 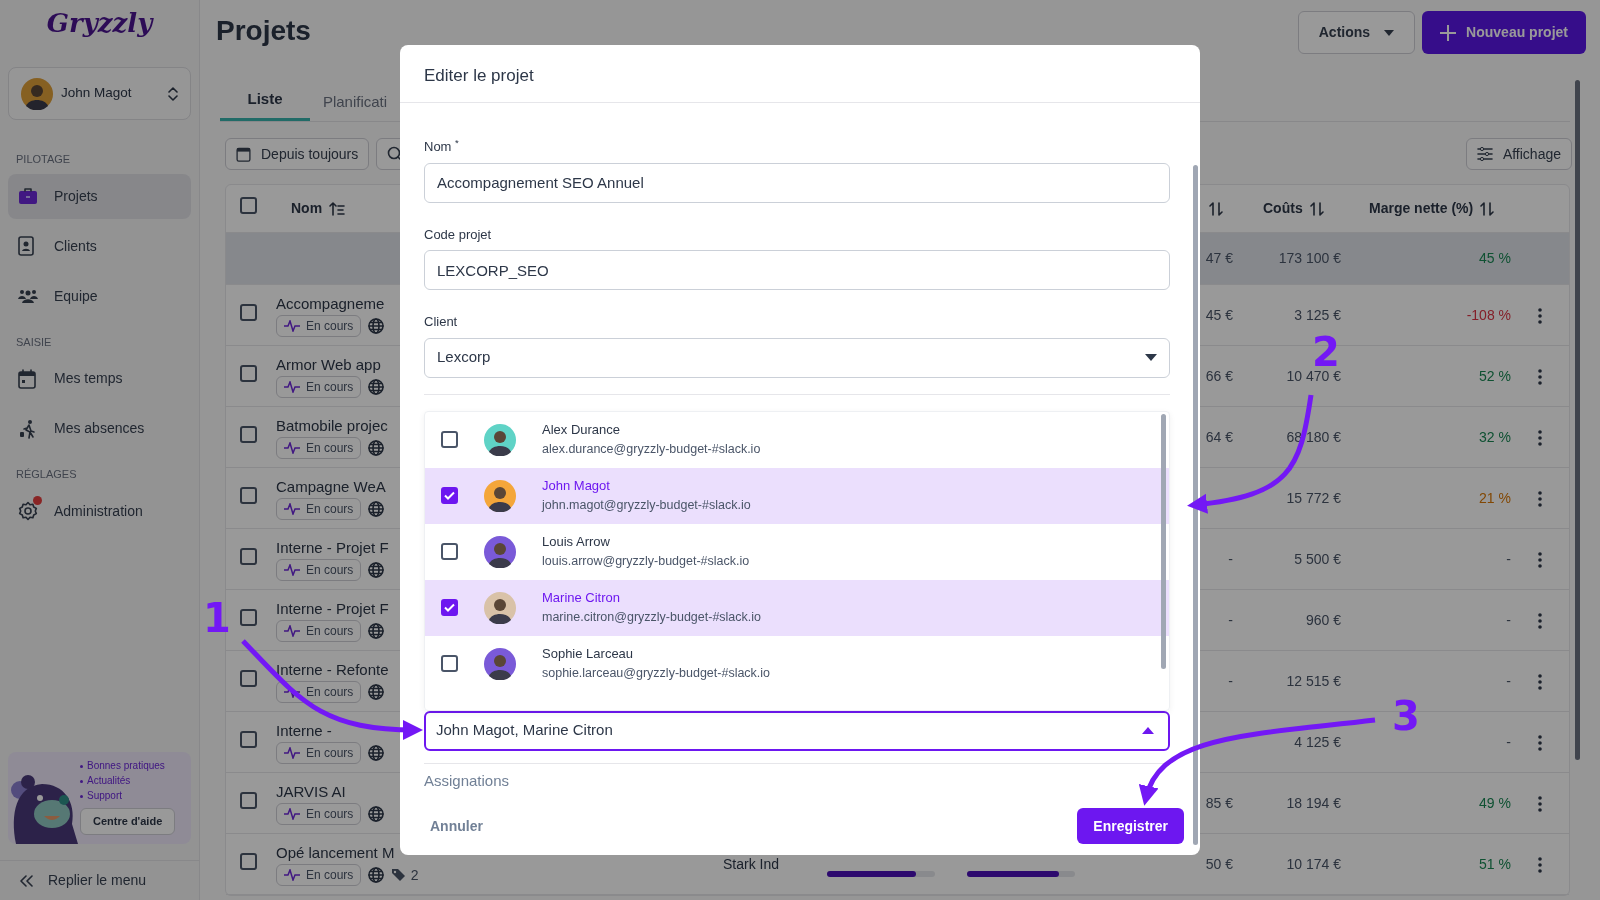 What do you see at coordinates (37, 500) in the screenshot?
I see `notification-dot` at bounding box center [37, 500].